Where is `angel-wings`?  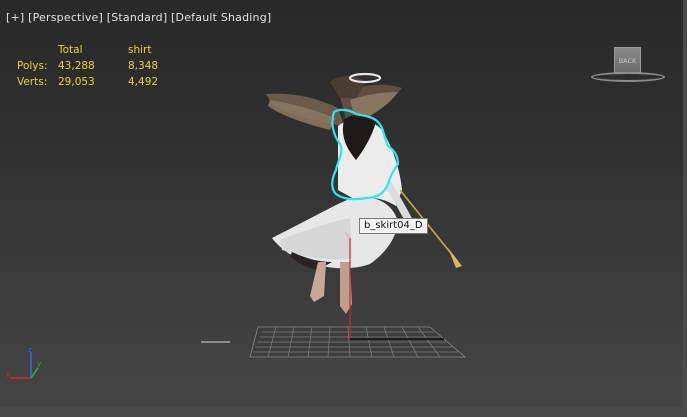
angel-wings is located at coordinates (334, 103).